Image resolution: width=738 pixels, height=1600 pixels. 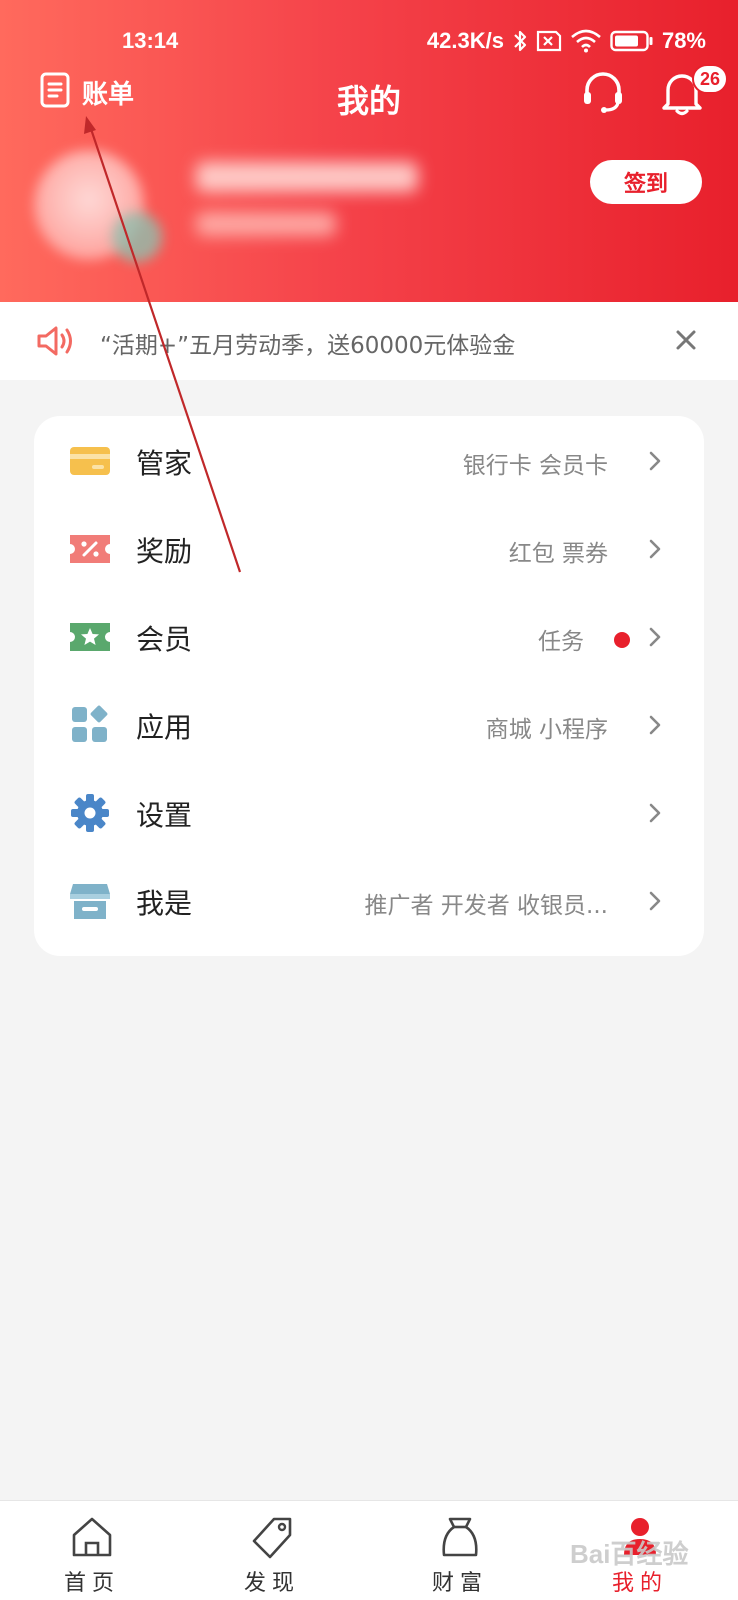 What do you see at coordinates (90, 901) in the screenshot?
I see `store-icon` at bounding box center [90, 901].